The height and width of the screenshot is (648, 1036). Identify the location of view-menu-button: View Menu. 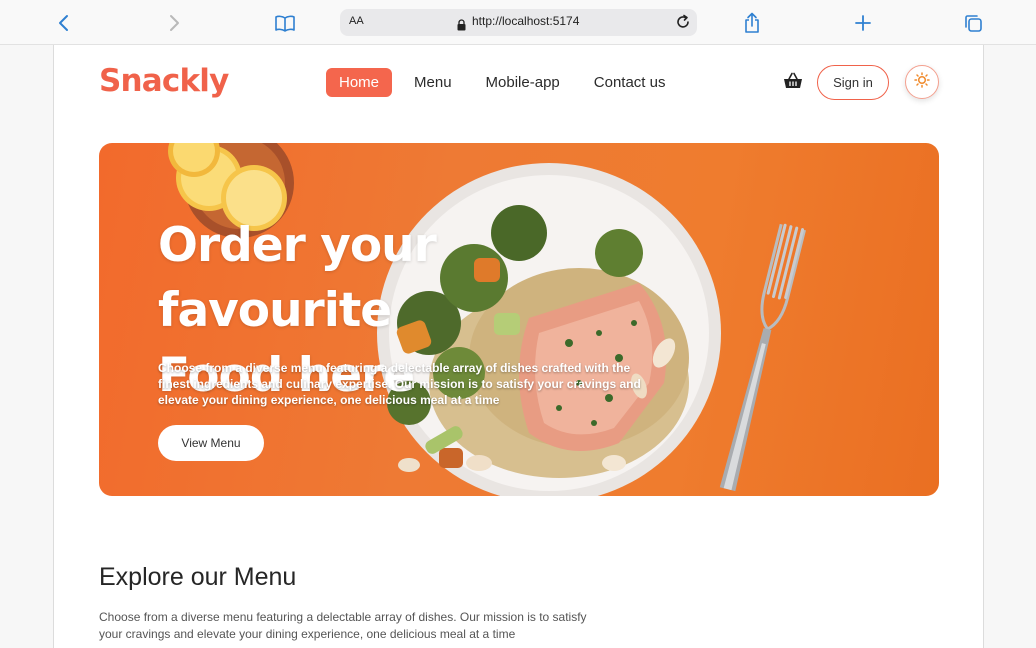
(211, 443).